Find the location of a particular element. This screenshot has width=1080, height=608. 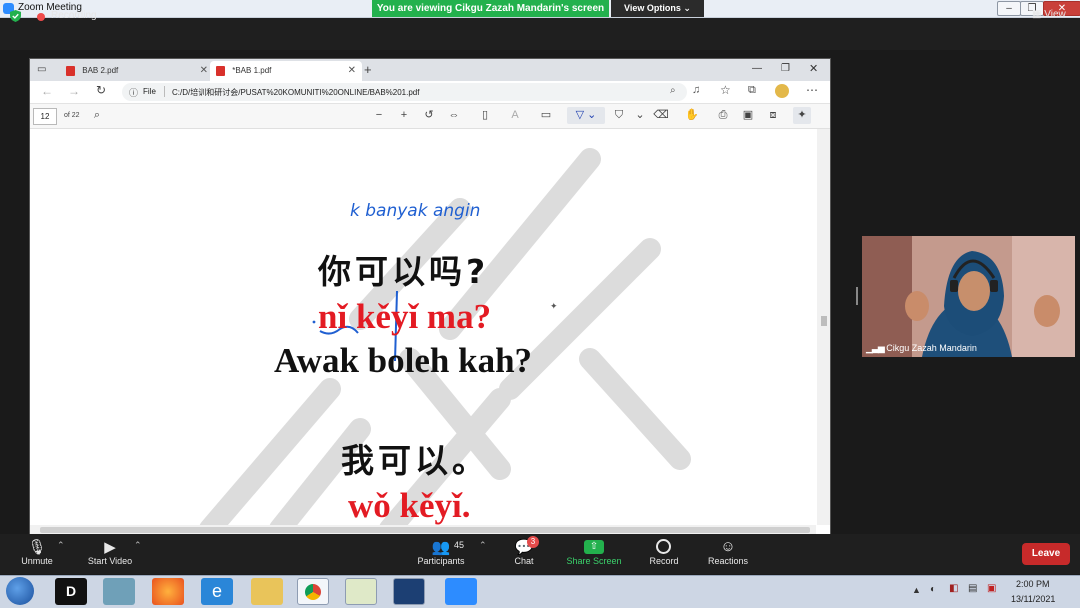

touch-icon: ✋ is located at coordinates (692, 115).